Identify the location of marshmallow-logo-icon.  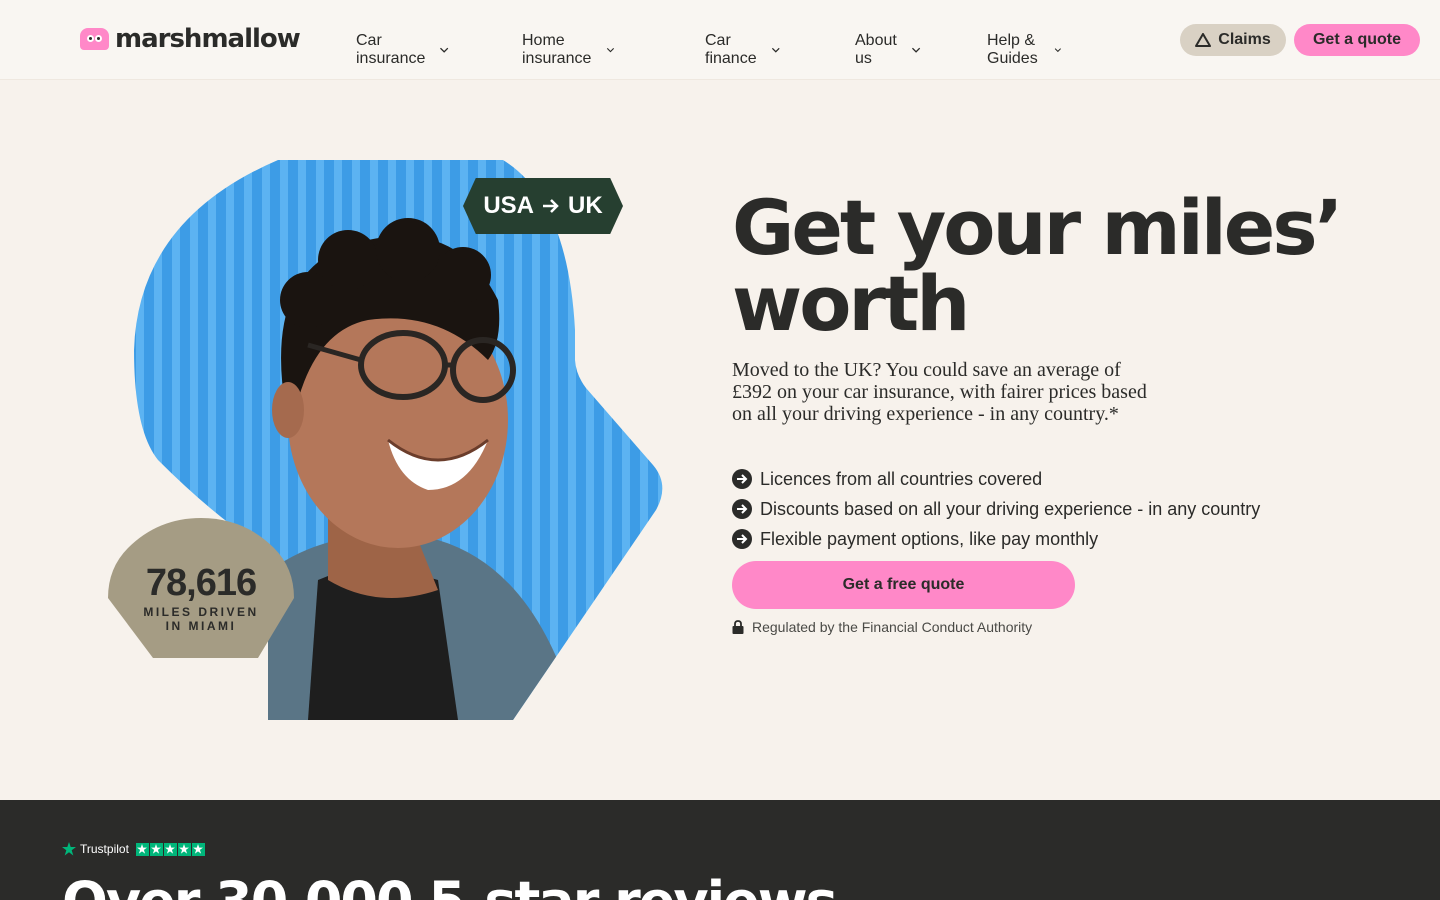
(94, 39).